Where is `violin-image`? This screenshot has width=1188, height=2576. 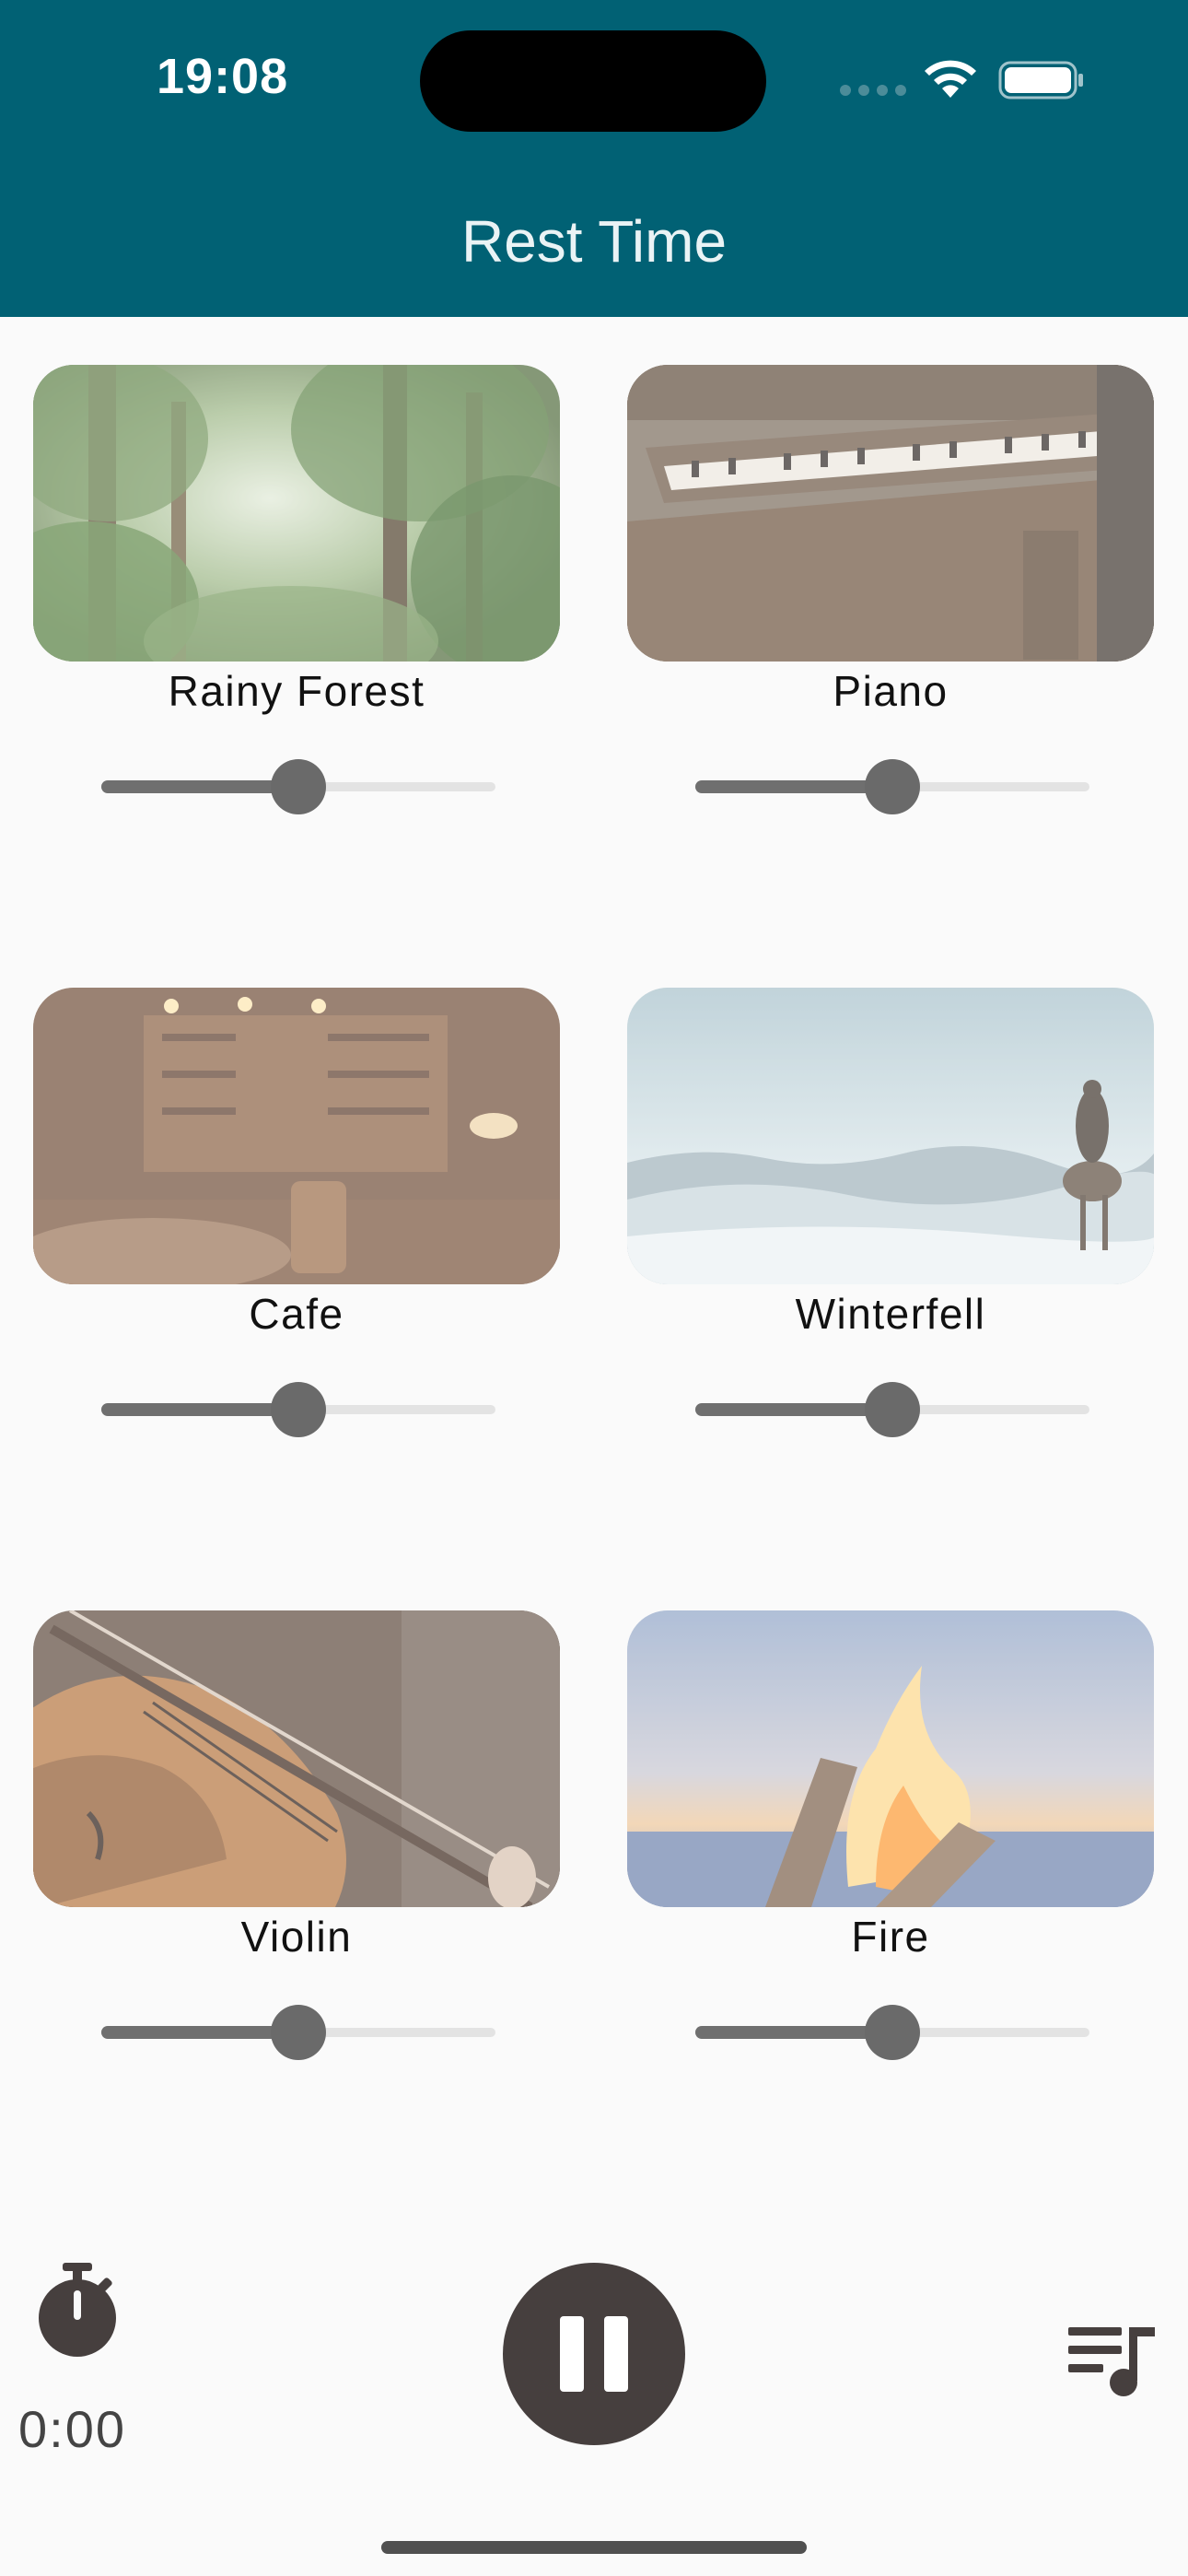
violin-image is located at coordinates (296, 1758).